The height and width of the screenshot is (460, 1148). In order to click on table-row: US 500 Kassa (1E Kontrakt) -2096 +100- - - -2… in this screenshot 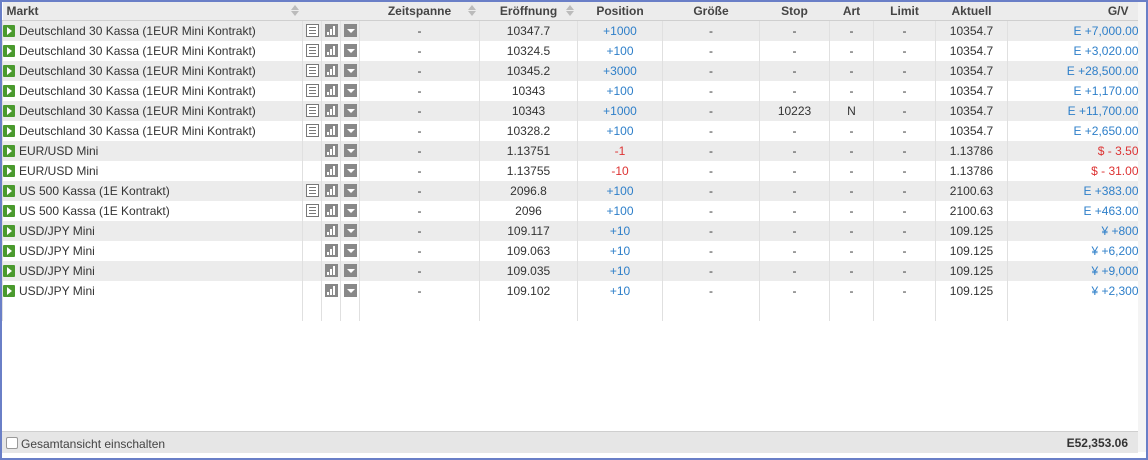, I will do `click(570, 211)`.